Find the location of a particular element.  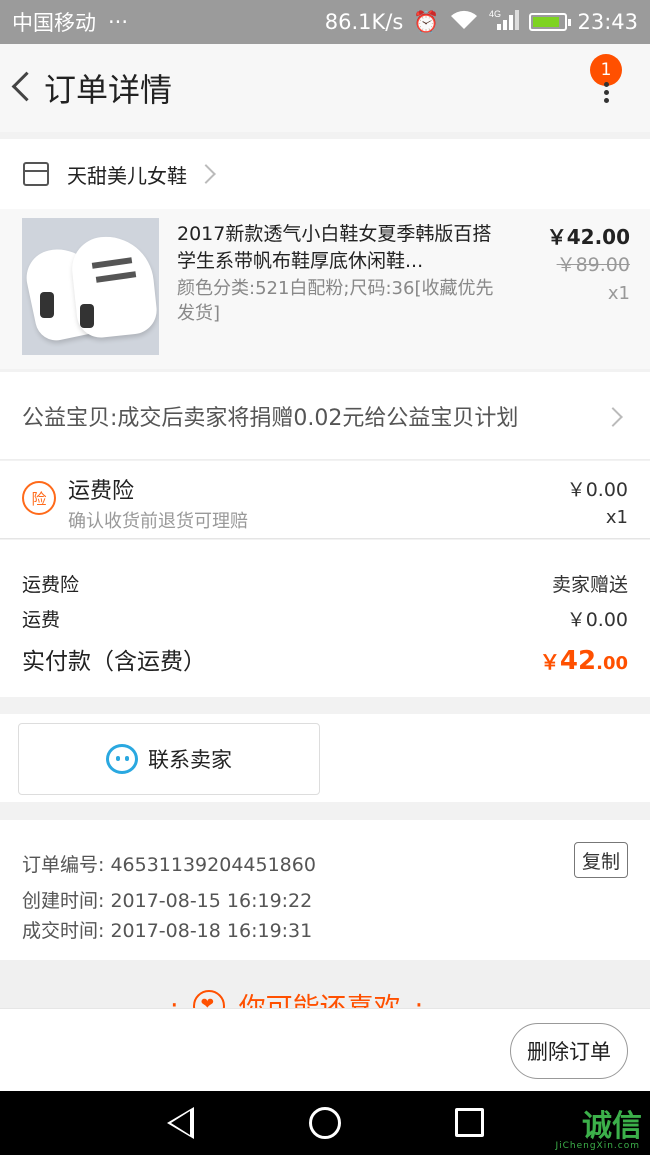

system-nav-bar: 诚信 JiChengXin.com is located at coordinates (325, 1123).